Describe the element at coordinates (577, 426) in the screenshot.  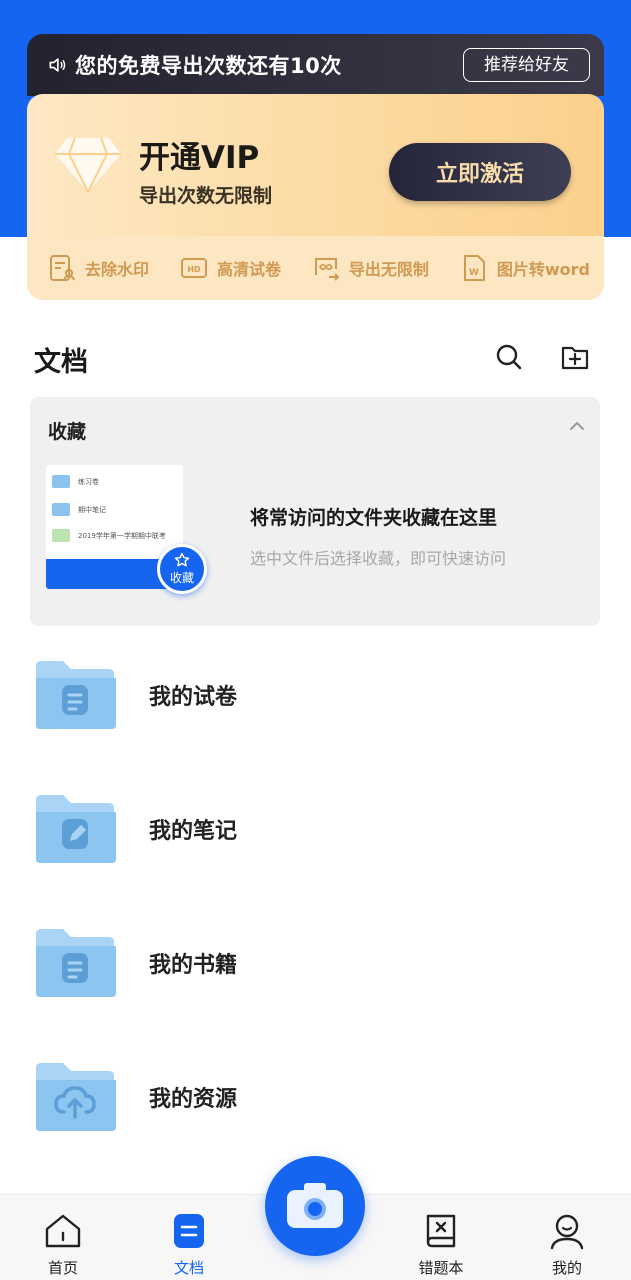
I see `chevron-up-icon` at that location.